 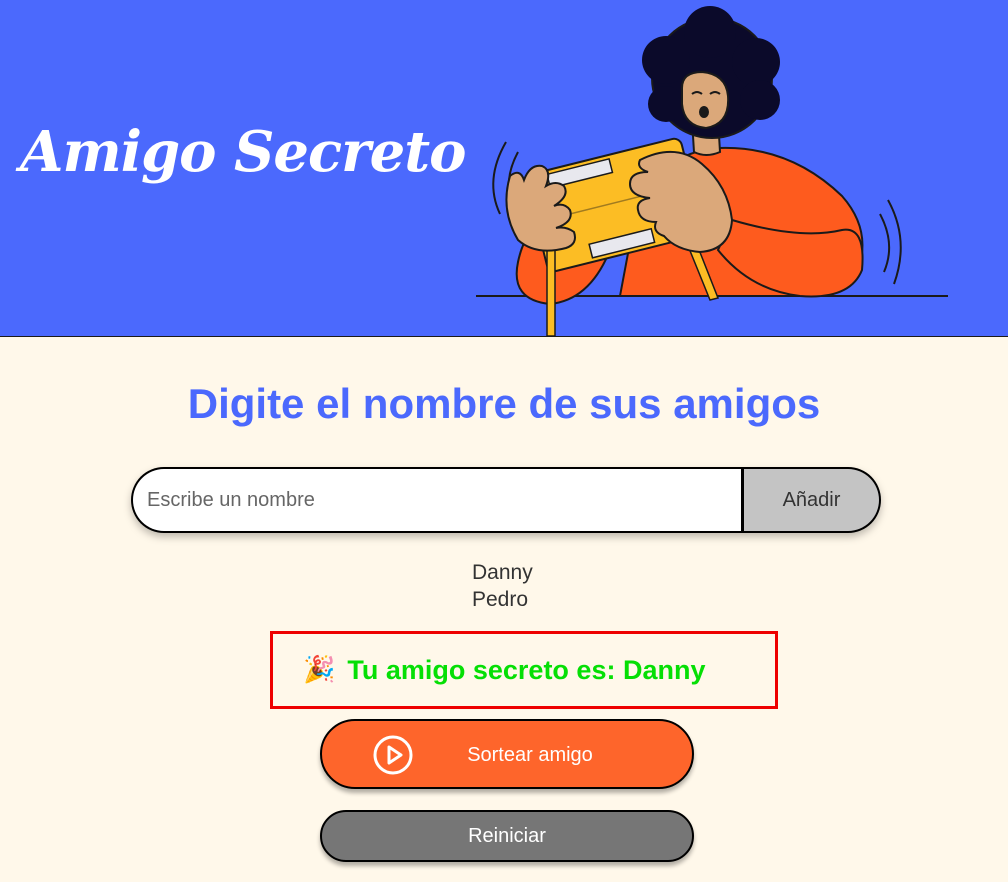 What do you see at coordinates (811, 500) in the screenshot?
I see `add-button: Añadir` at bounding box center [811, 500].